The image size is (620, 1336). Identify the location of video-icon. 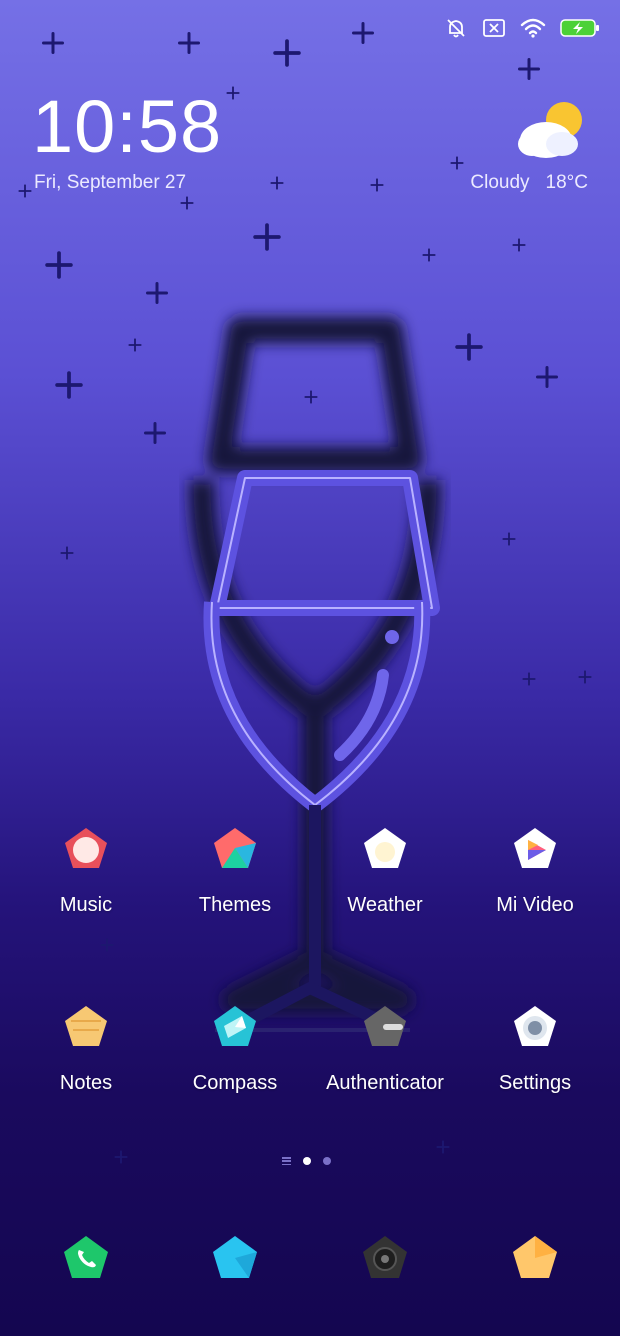
(535, 848).